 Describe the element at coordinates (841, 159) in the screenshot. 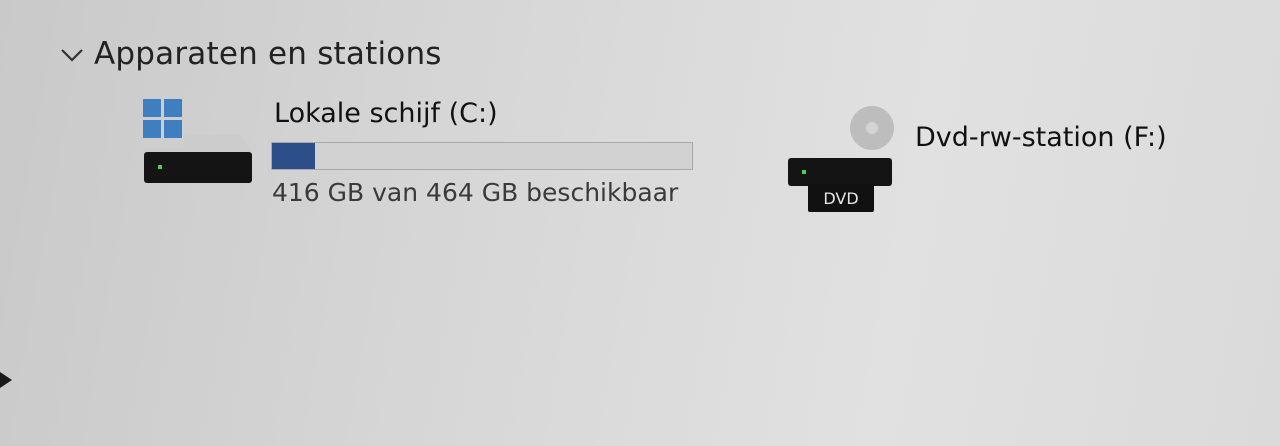

I see `dvd-drive-icon: DVD` at that location.